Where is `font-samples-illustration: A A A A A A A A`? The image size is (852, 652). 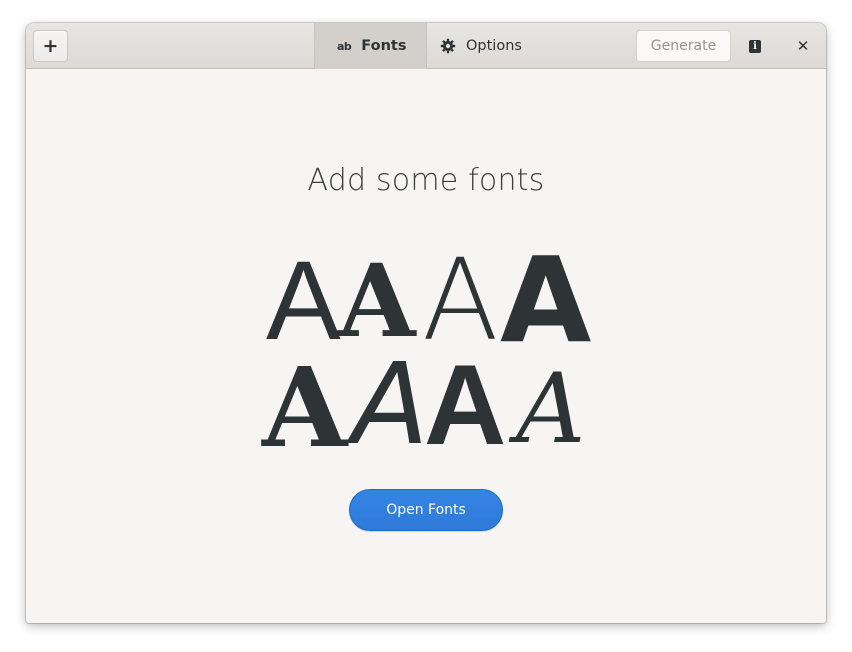 font-samples-illustration: A A A A A A A A is located at coordinates (429, 349).